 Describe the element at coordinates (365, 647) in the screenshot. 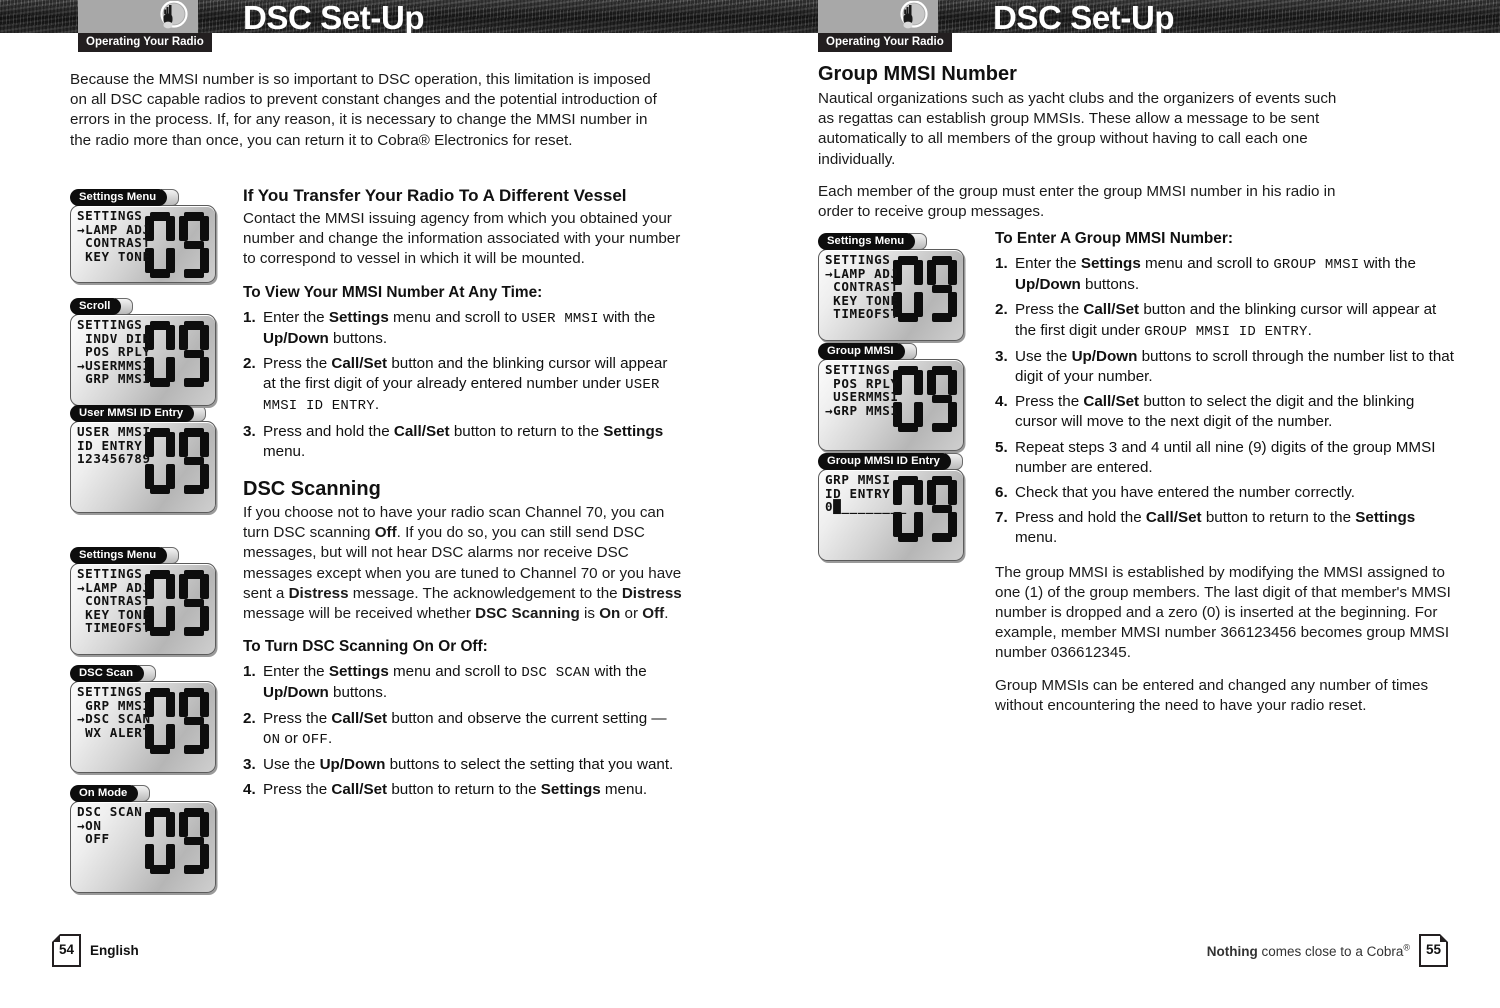

I see `turn-scanning-heading: To Turn DSC Scanning On Or Off:` at that location.